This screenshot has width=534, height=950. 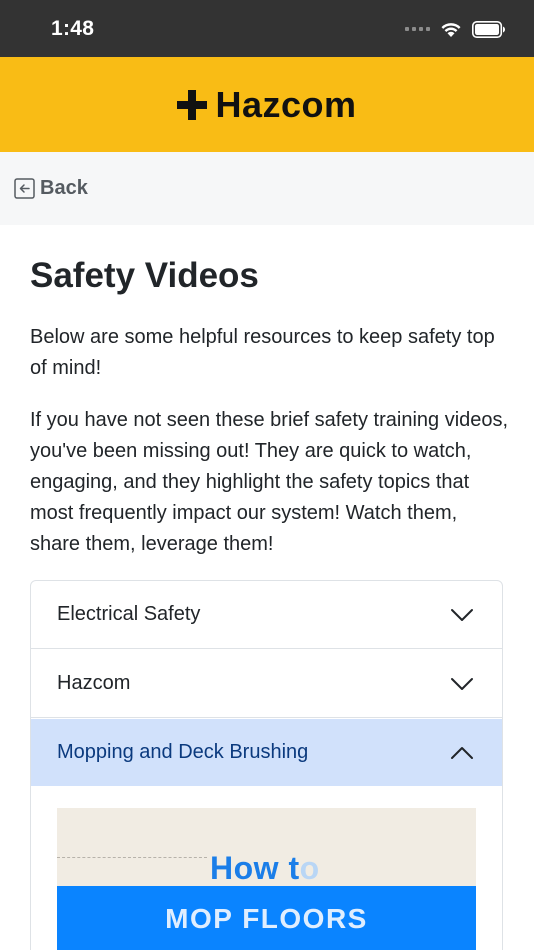 What do you see at coordinates (24, 188) in the screenshot?
I see `back-arrow-icon` at bounding box center [24, 188].